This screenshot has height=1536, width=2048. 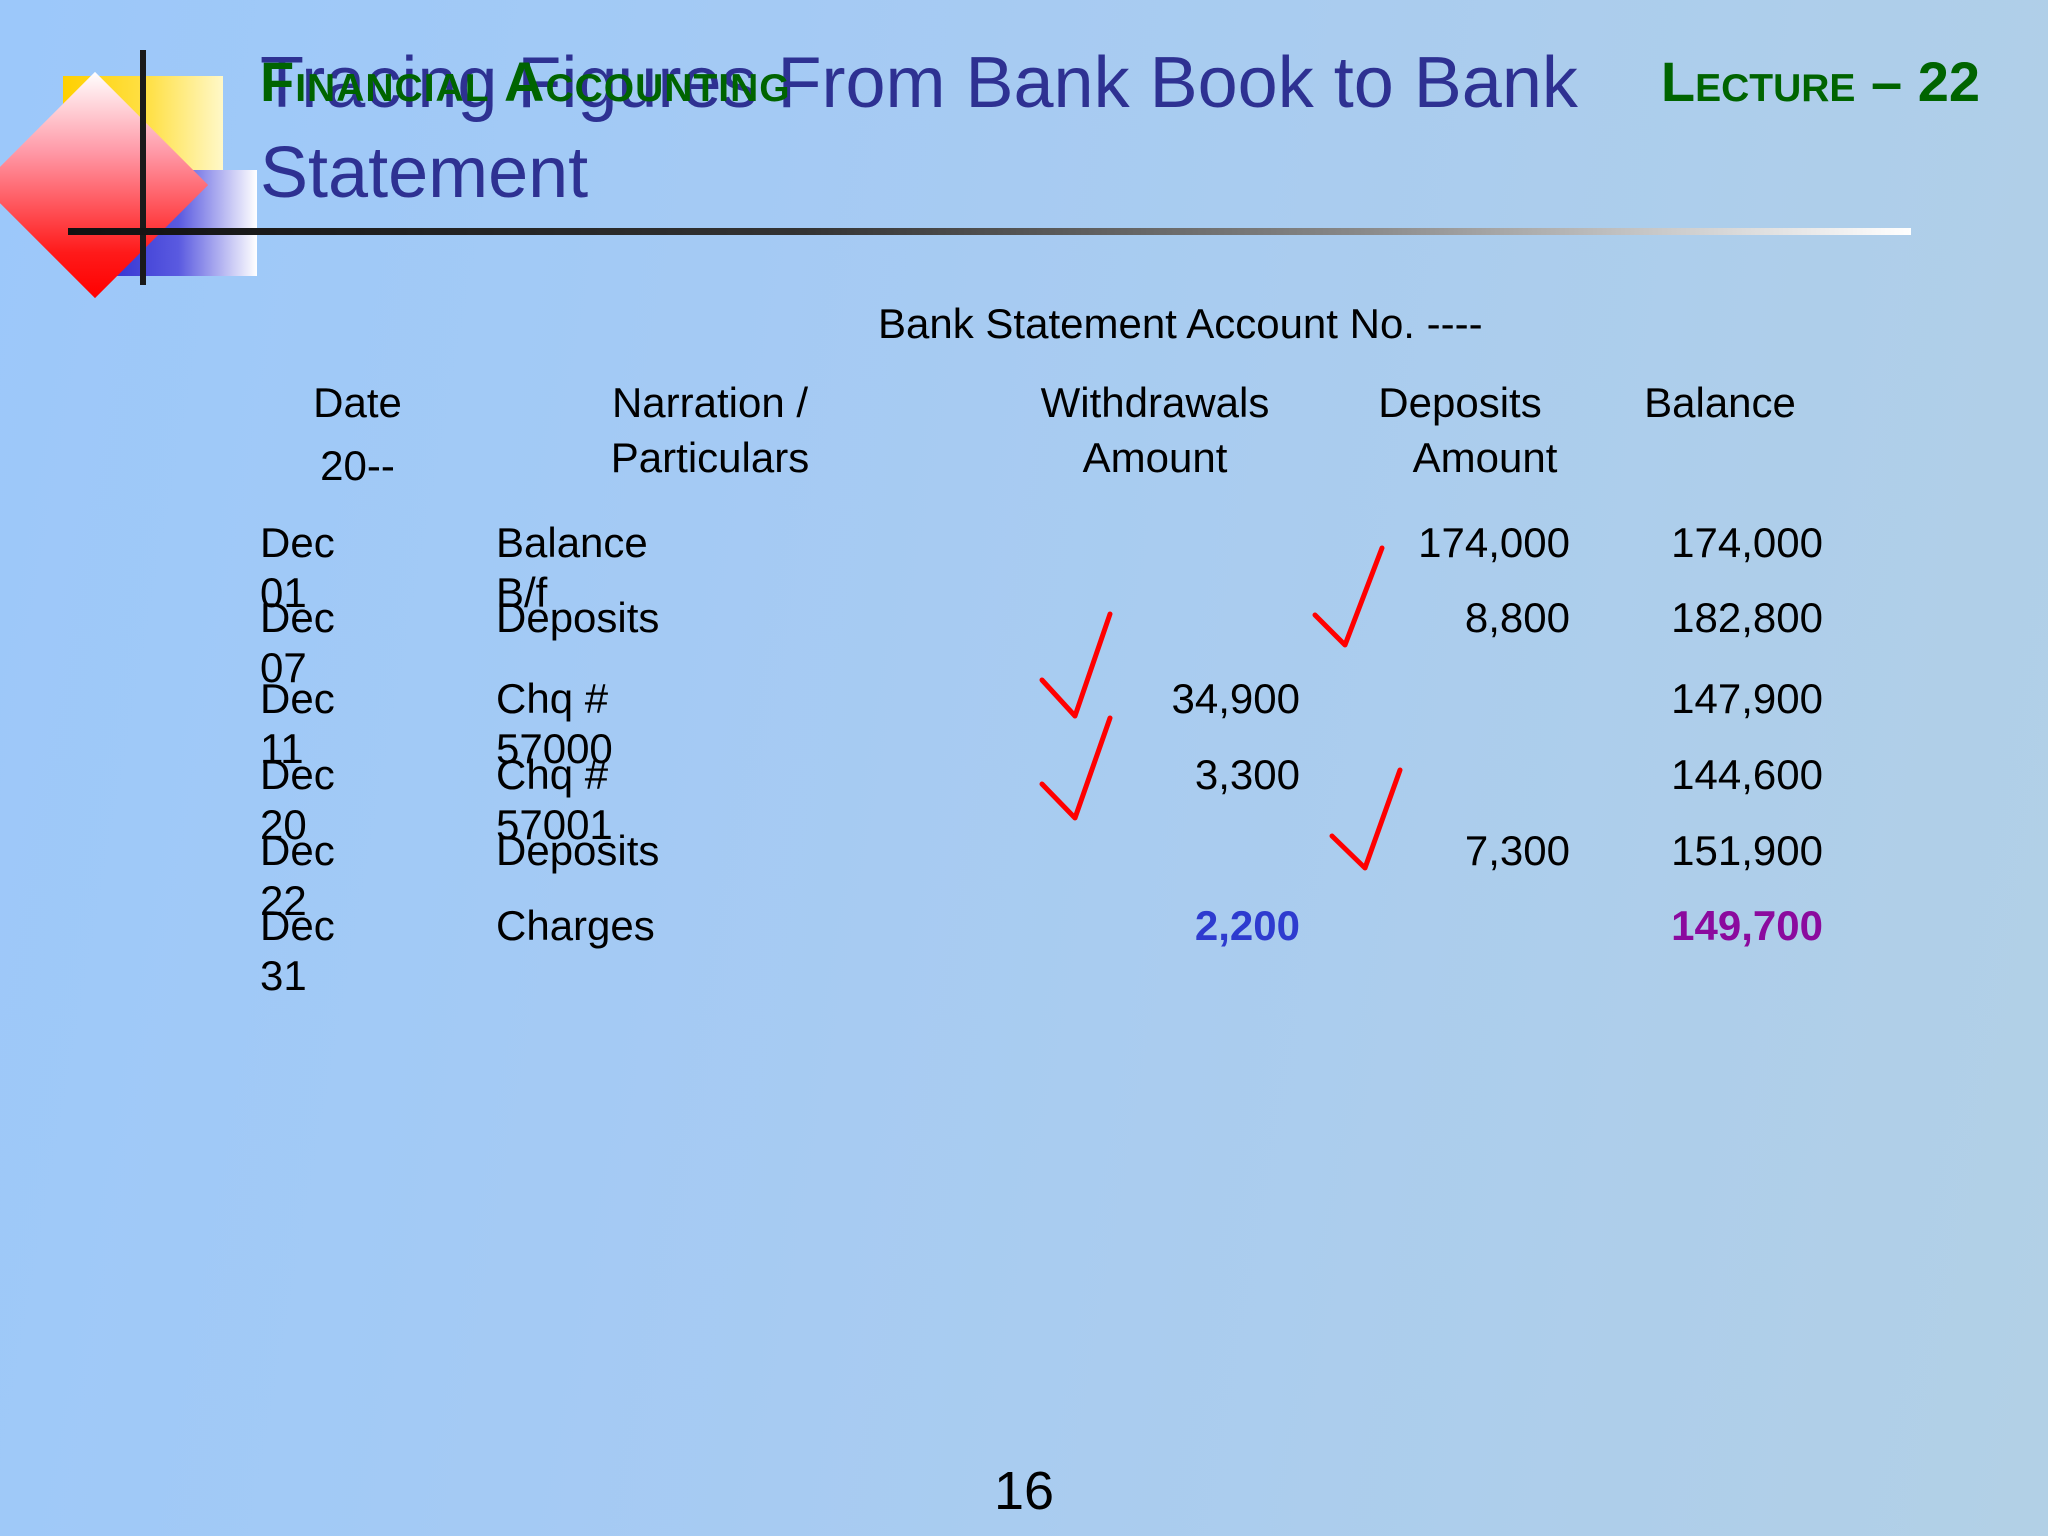 I want to click on row-4-balance: 144,600, so click(x=1747, y=774).